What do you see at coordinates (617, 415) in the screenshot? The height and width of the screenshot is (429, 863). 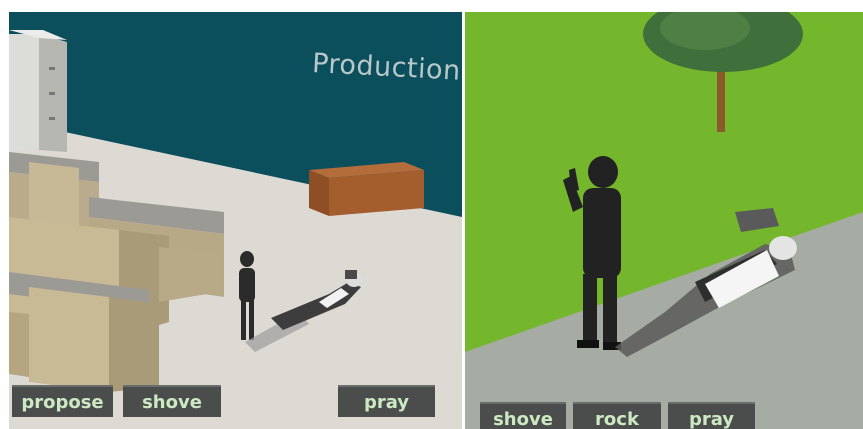 I see `rock-button: rock` at bounding box center [617, 415].